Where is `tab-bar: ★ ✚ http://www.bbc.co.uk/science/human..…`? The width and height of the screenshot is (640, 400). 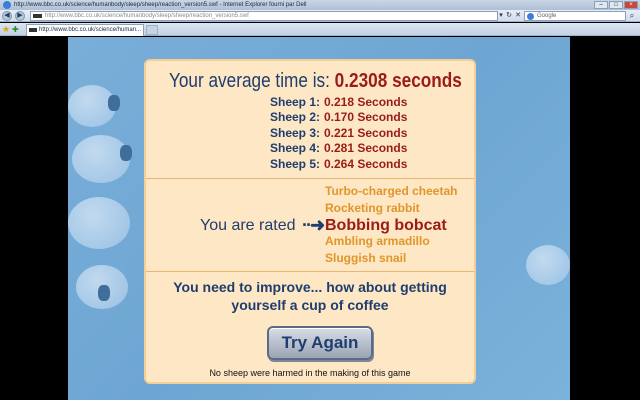 tab-bar: ★ ✚ http://www.bbc.co.uk/science/human..… is located at coordinates (320, 29).